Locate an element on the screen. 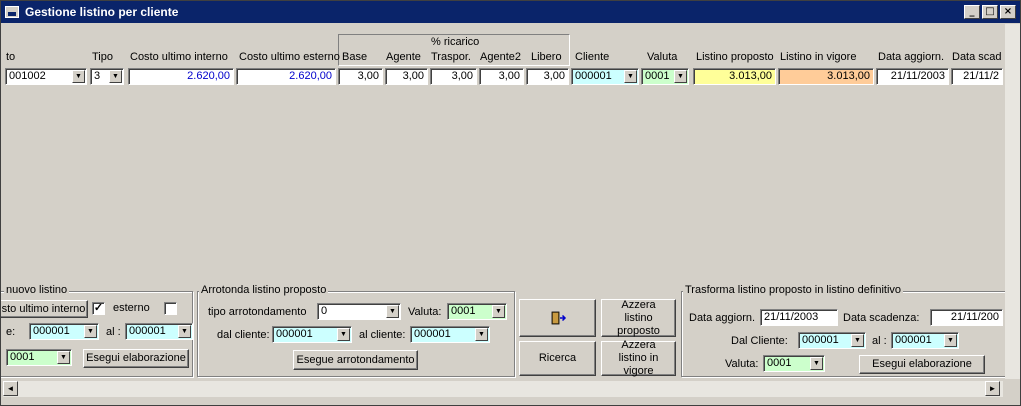  data-aggiorn-field: 21/11/2003 is located at coordinates (912, 76).